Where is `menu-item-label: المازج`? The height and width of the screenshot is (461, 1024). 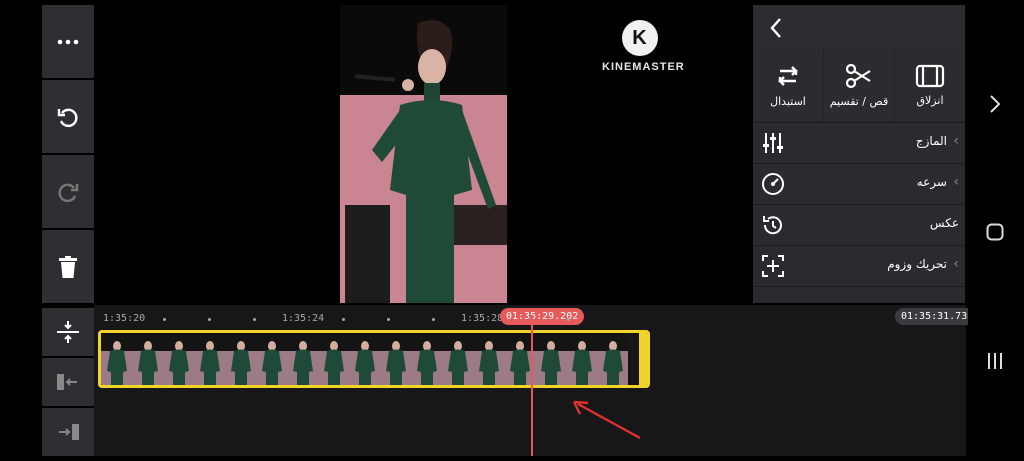 menu-item-label: المازج is located at coordinates (931, 141).